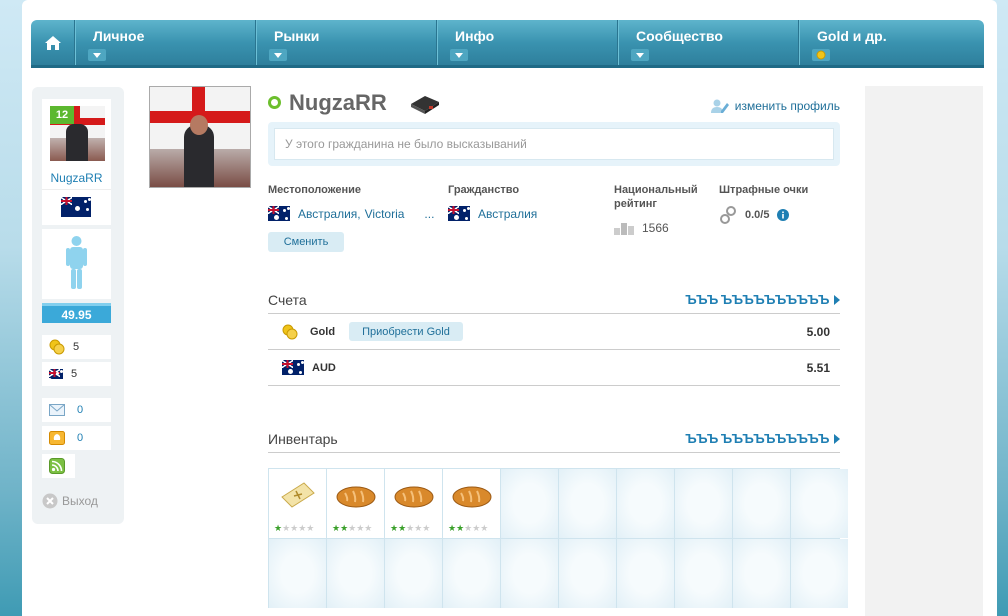 Image resolution: width=1008 pixels, height=616 pixels. Describe the element at coordinates (76, 178) in the screenshot. I see `sidebar-username: NugzaRR` at that location.